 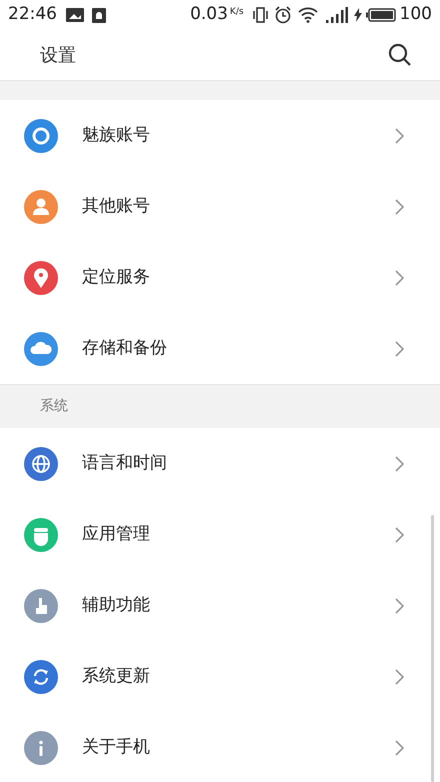 I want to click on search-icon, so click(x=400, y=55).